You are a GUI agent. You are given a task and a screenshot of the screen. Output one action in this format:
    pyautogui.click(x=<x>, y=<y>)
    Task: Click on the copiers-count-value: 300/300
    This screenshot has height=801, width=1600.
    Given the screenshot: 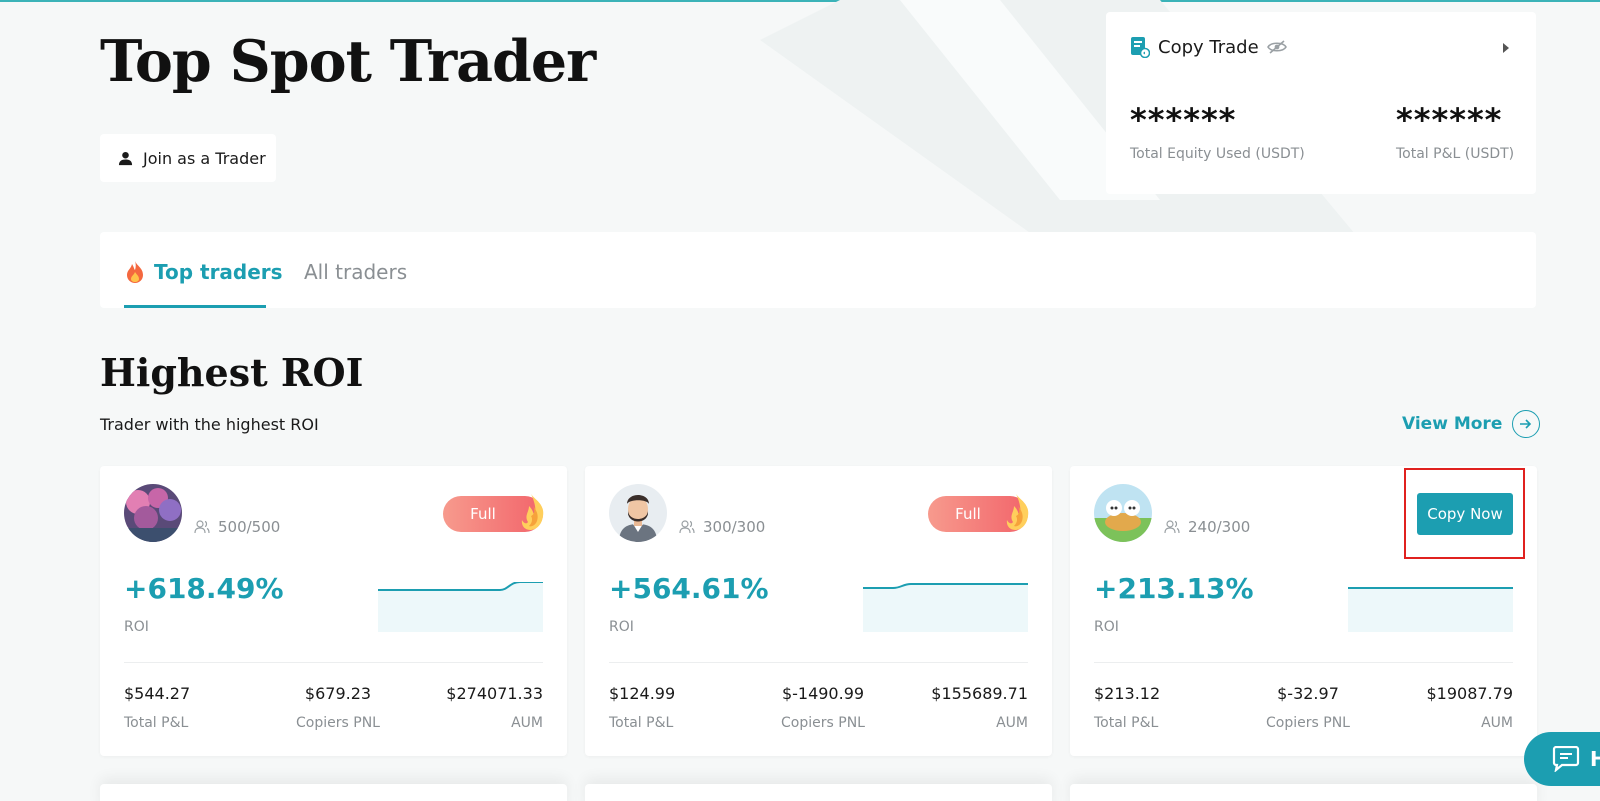 What is the action you would take?
    pyautogui.click(x=734, y=527)
    